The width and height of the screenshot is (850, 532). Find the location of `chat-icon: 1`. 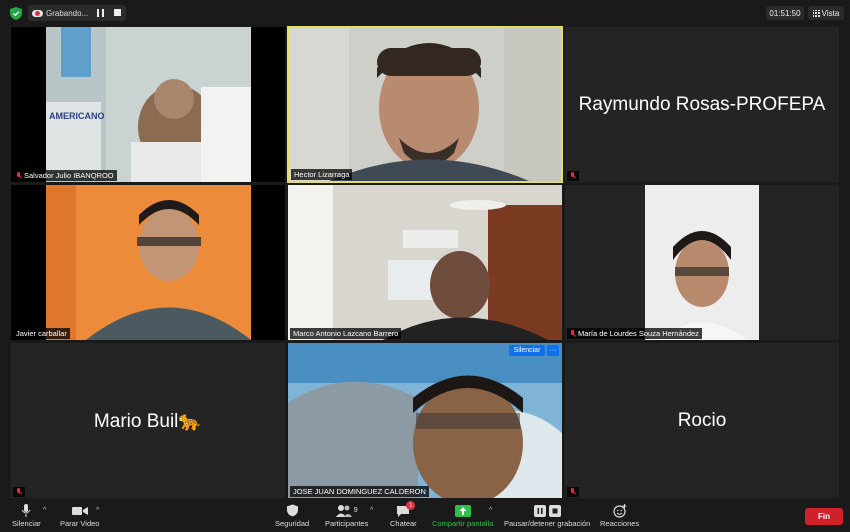

chat-icon: 1 is located at coordinates (406, 509).